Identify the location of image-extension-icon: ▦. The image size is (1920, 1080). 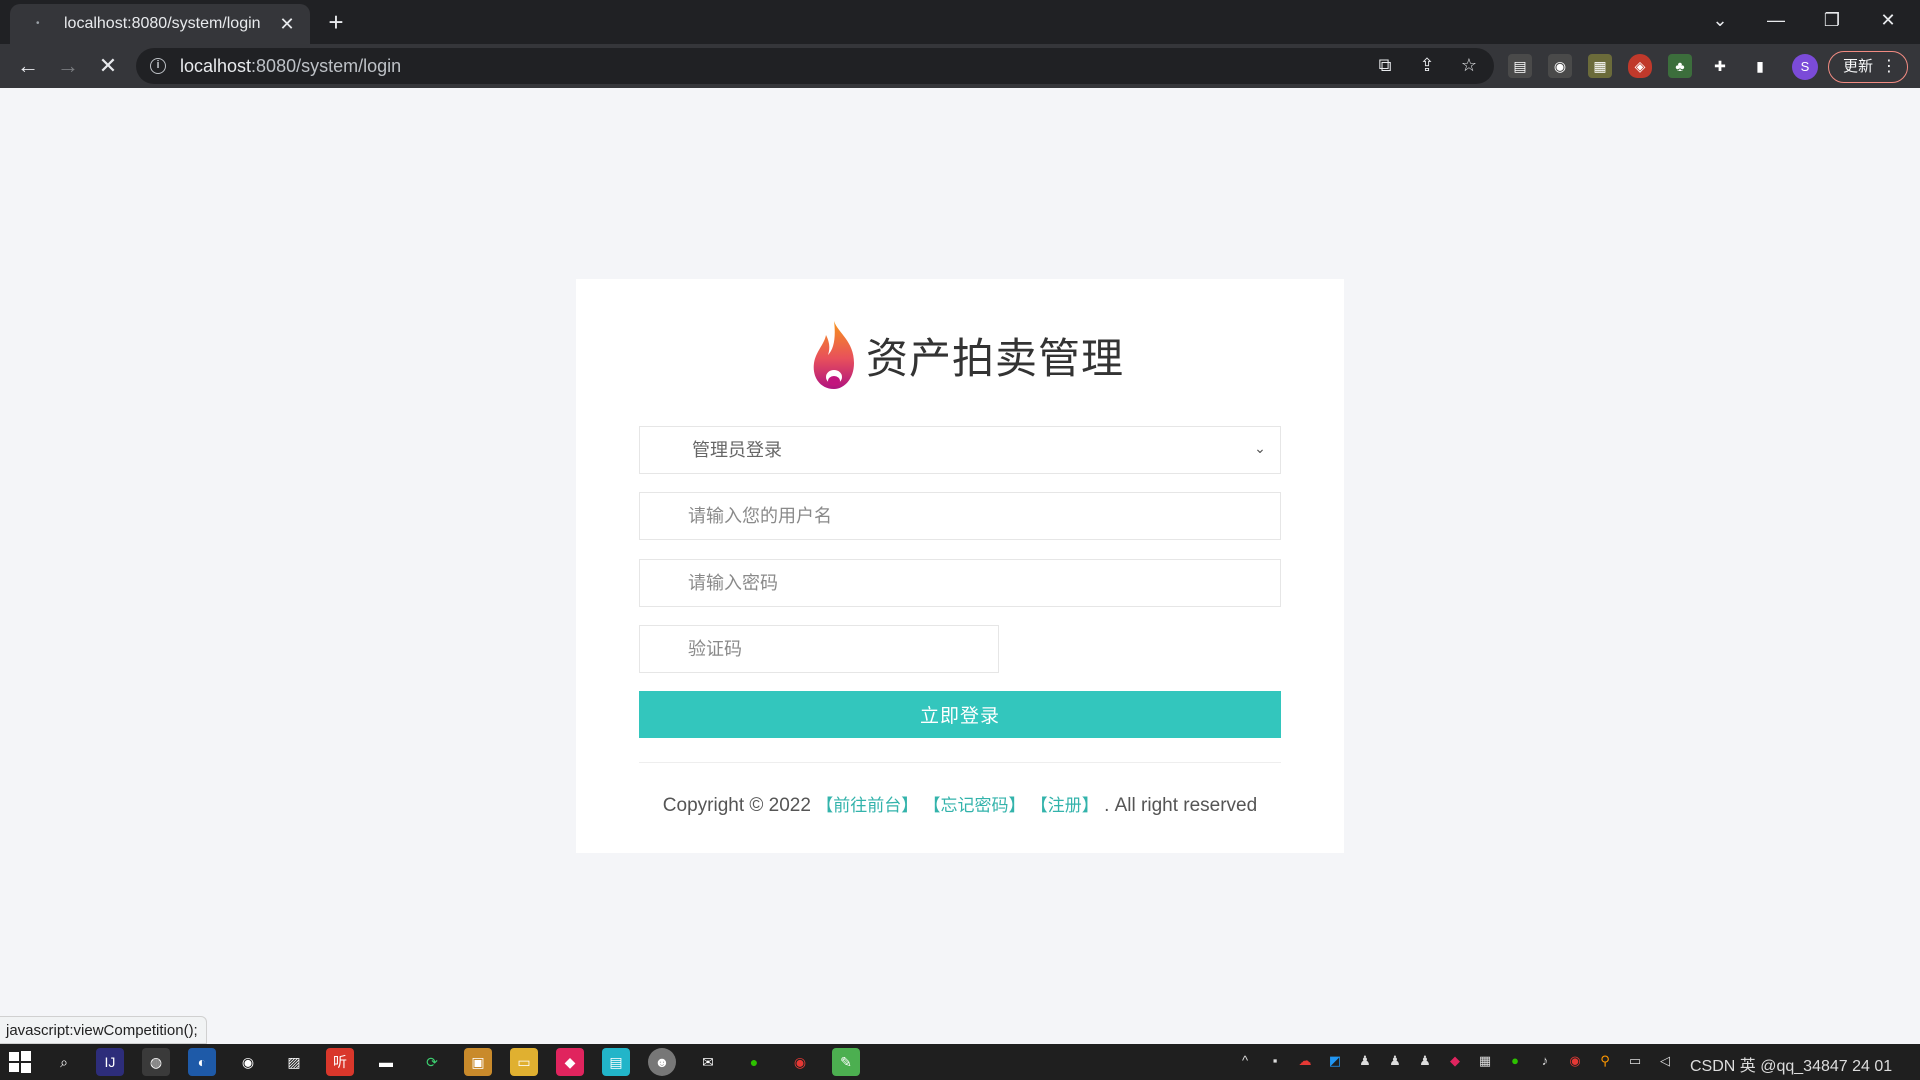
(1600, 66).